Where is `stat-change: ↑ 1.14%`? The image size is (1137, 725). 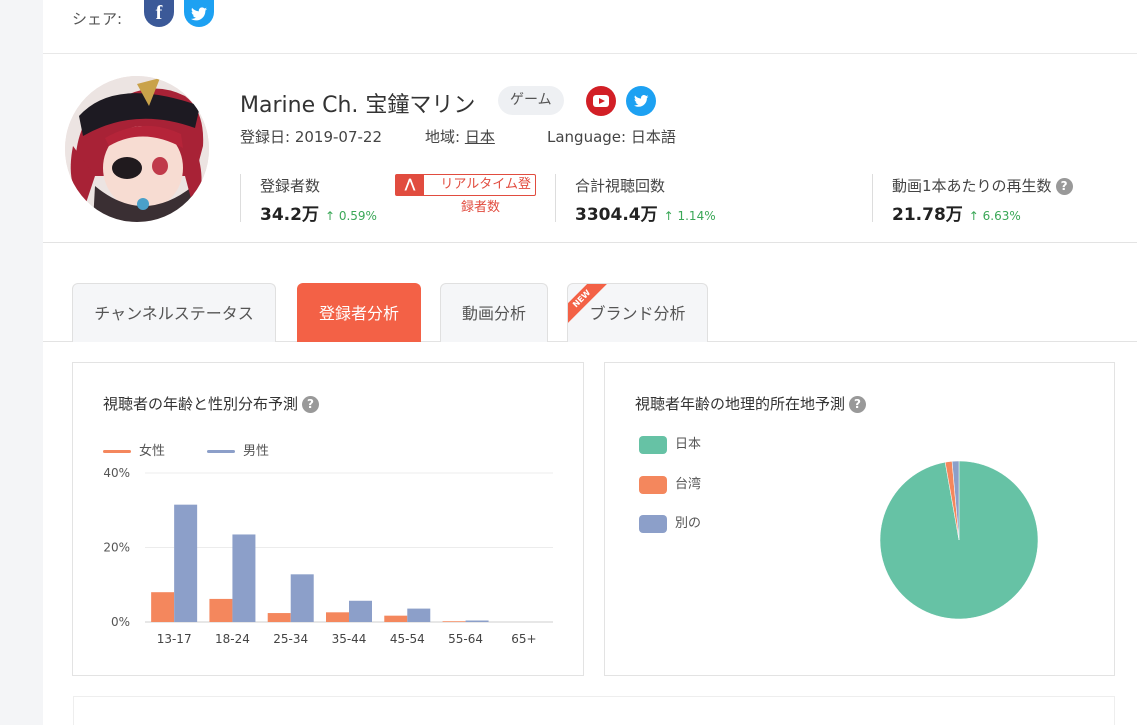
stat-change: ↑ 1.14% is located at coordinates (689, 216).